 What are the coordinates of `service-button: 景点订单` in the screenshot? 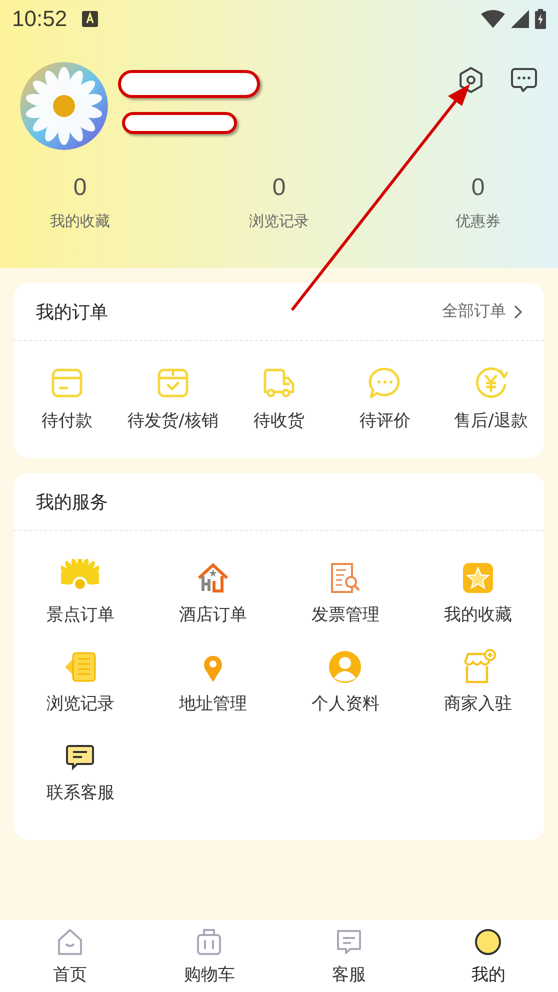 It's located at (80, 592).